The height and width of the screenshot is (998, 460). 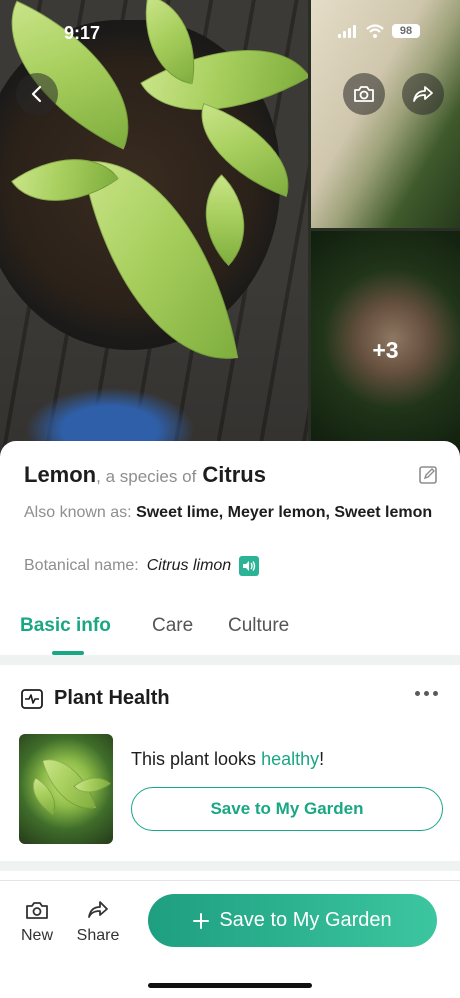 I want to click on botanical-name-row: Botanical name: Citrus limon, so click(x=142, y=566).